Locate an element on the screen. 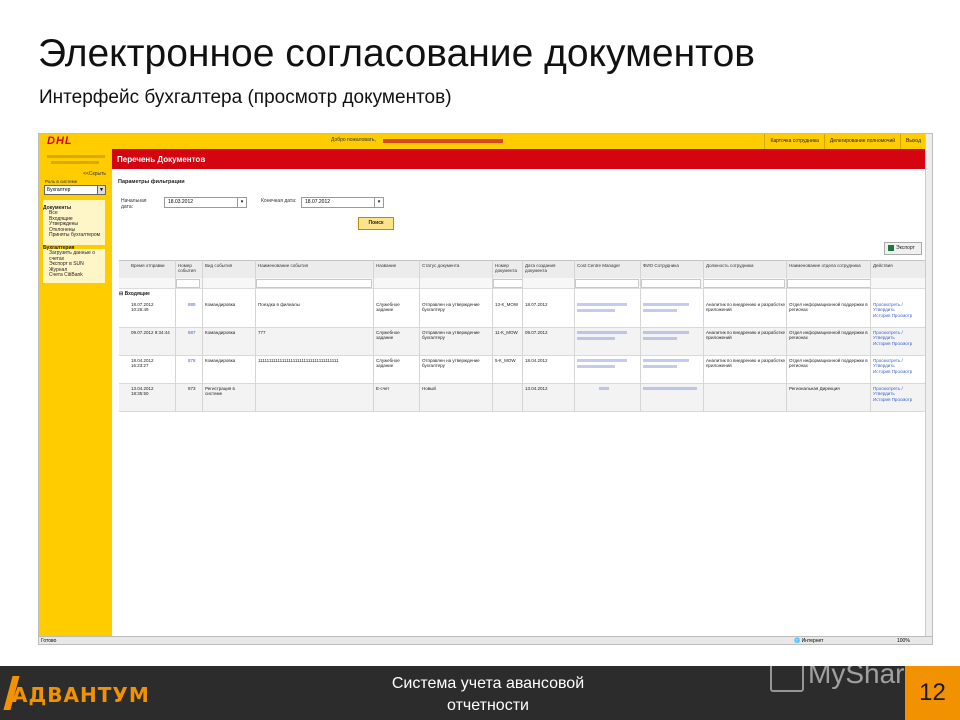  role-value: Бухгалтер is located at coordinates (59, 190).